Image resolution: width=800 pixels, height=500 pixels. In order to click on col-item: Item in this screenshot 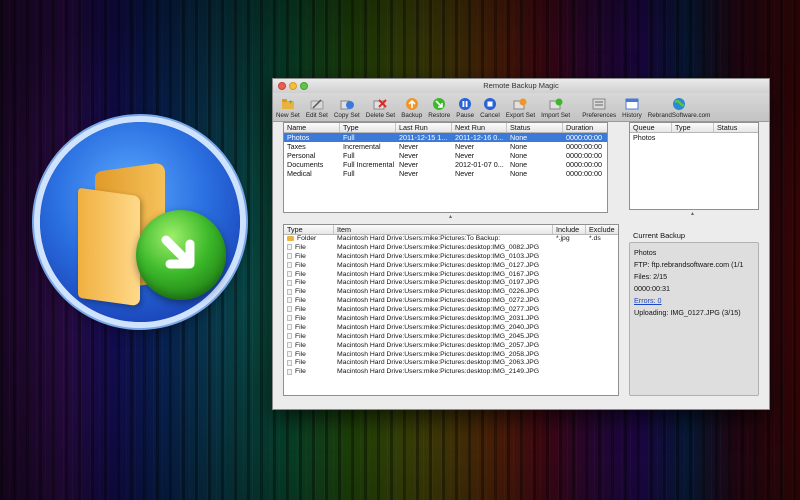, I will do `click(443, 229)`.